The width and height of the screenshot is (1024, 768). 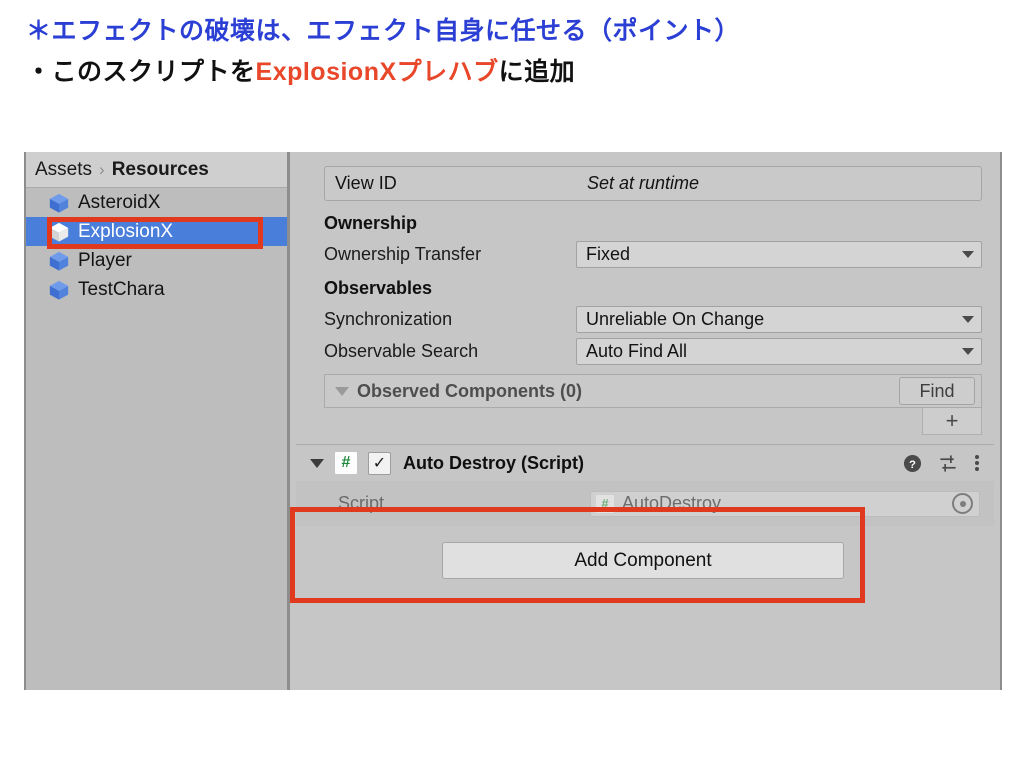 What do you see at coordinates (105, 260) in the screenshot?
I see `asset-item-label: Player` at bounding box center [105, 260].